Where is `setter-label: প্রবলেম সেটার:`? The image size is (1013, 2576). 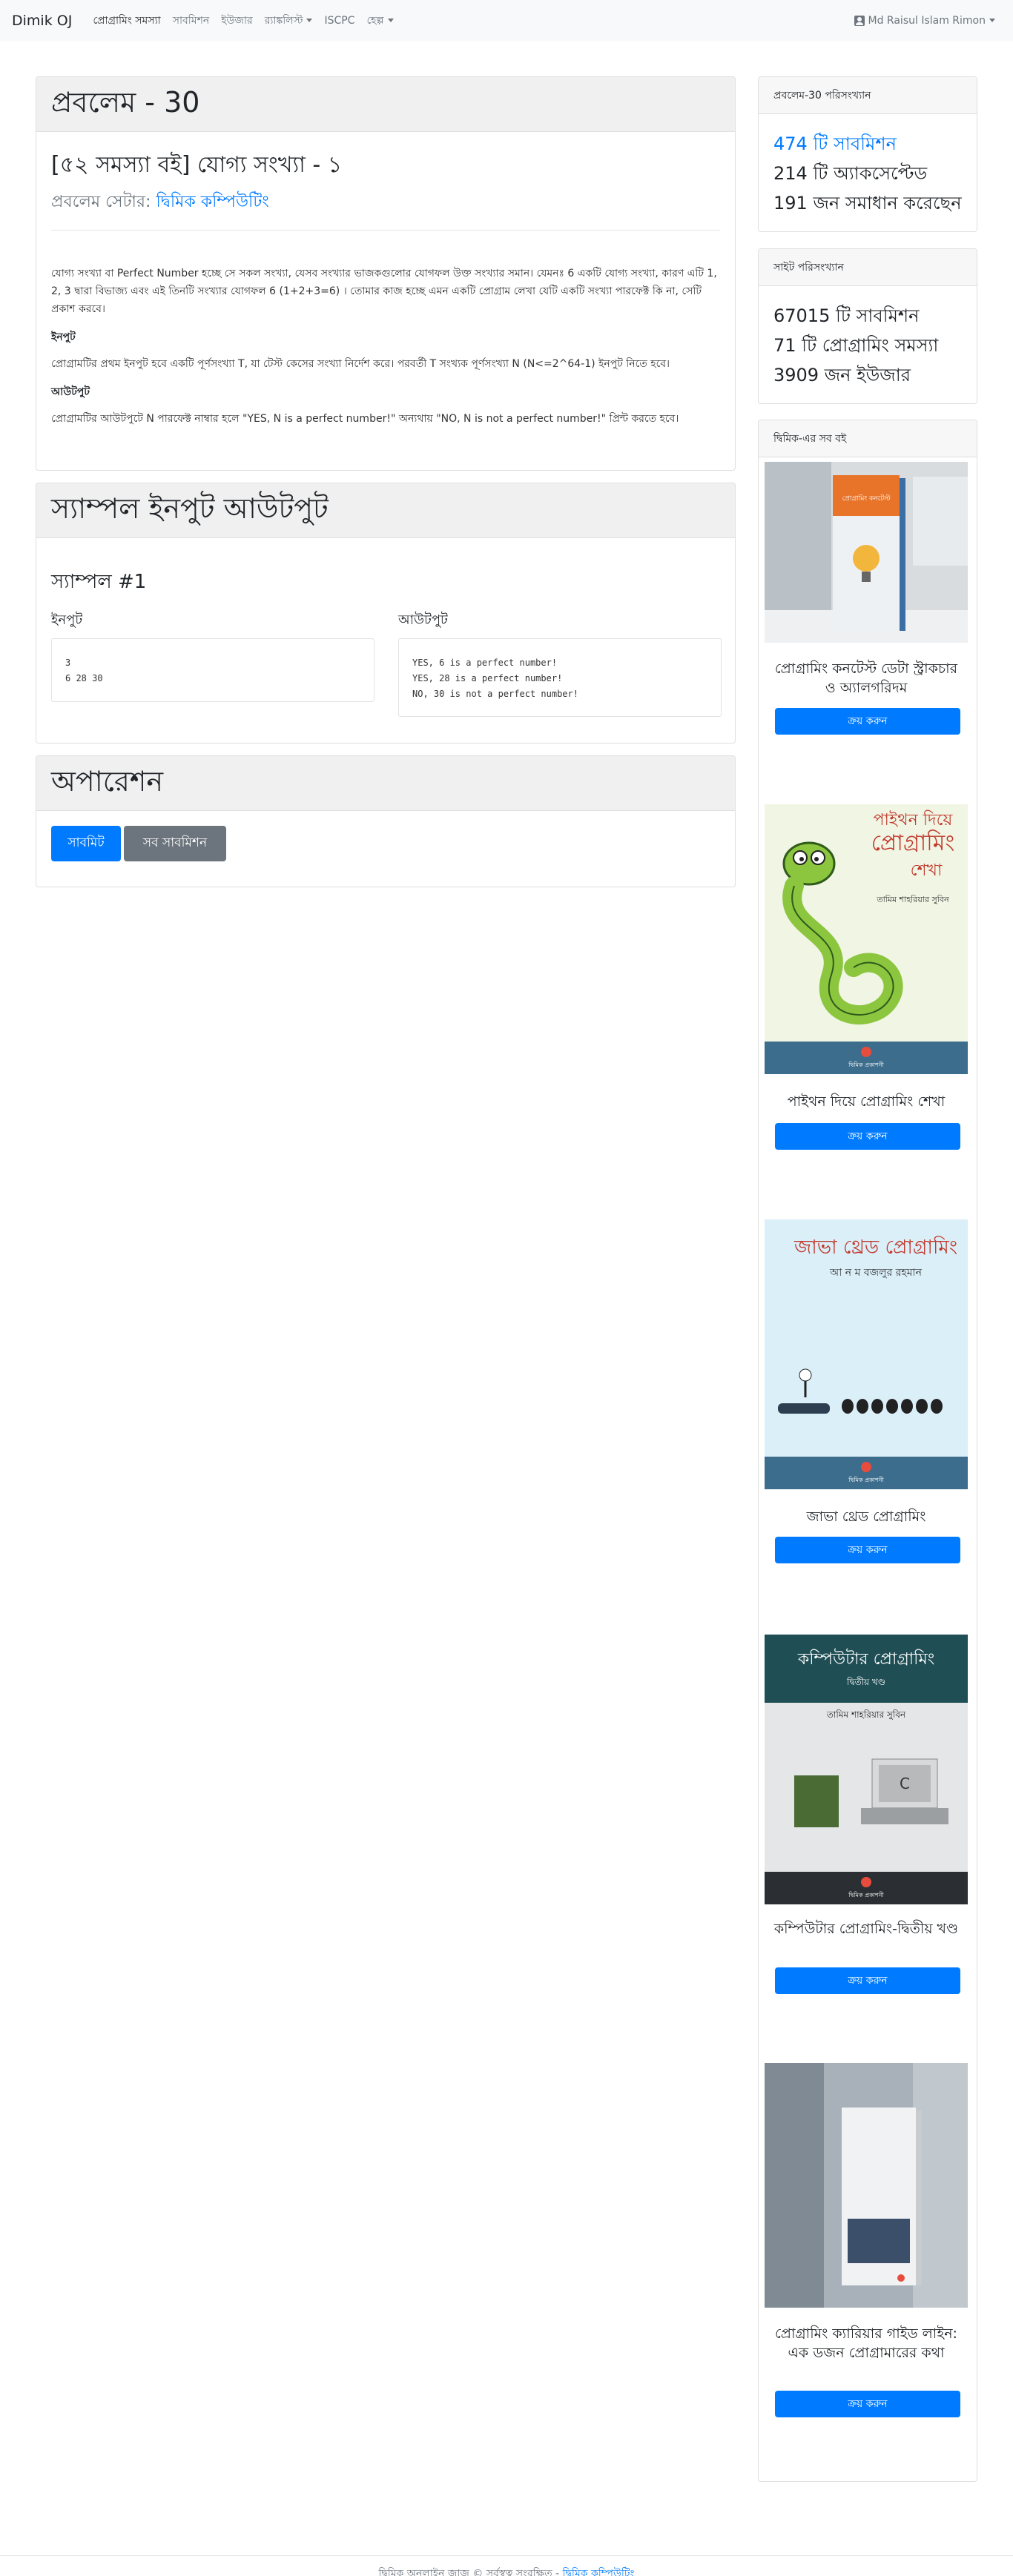 setter-label: প্রবলেম সেটার: is located at coordinates (101, 202).